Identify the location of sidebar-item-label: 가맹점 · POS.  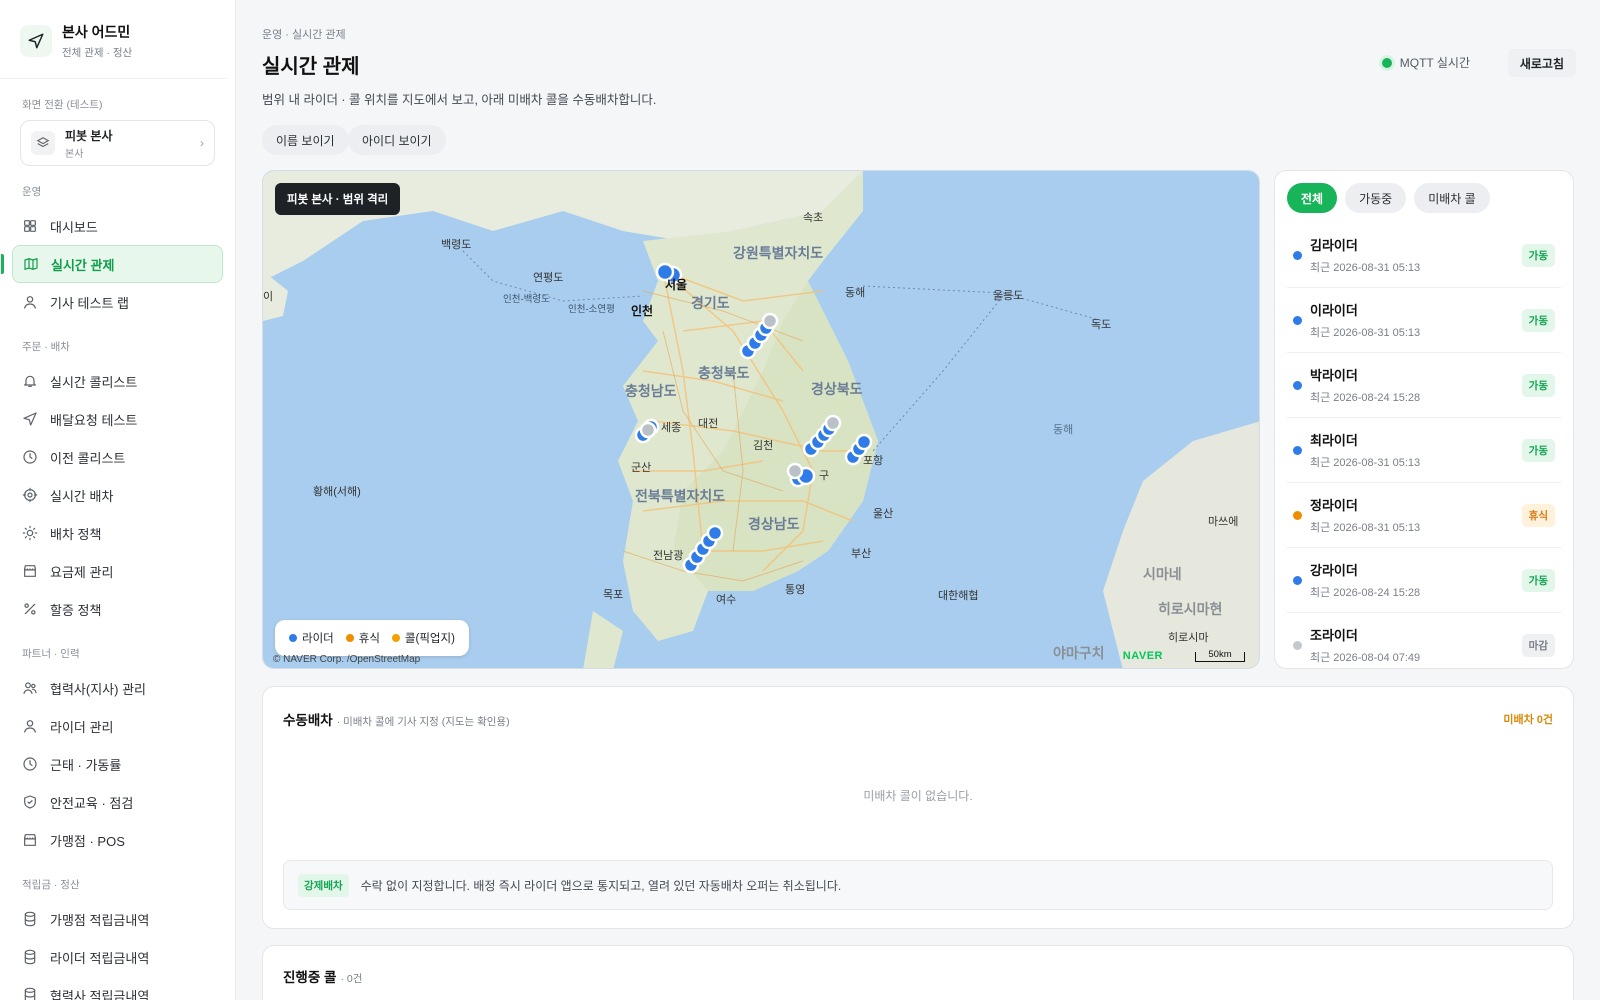
(87, 841).